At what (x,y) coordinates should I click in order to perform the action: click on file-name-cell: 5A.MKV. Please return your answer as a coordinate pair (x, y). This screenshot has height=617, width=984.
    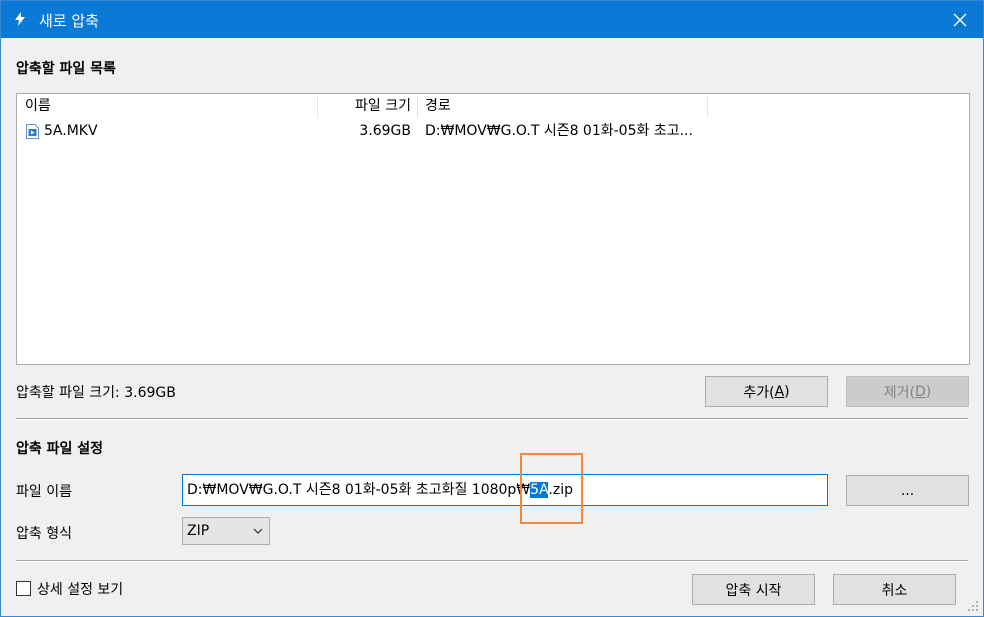
    Looking at the image, I should click on (71, 131).